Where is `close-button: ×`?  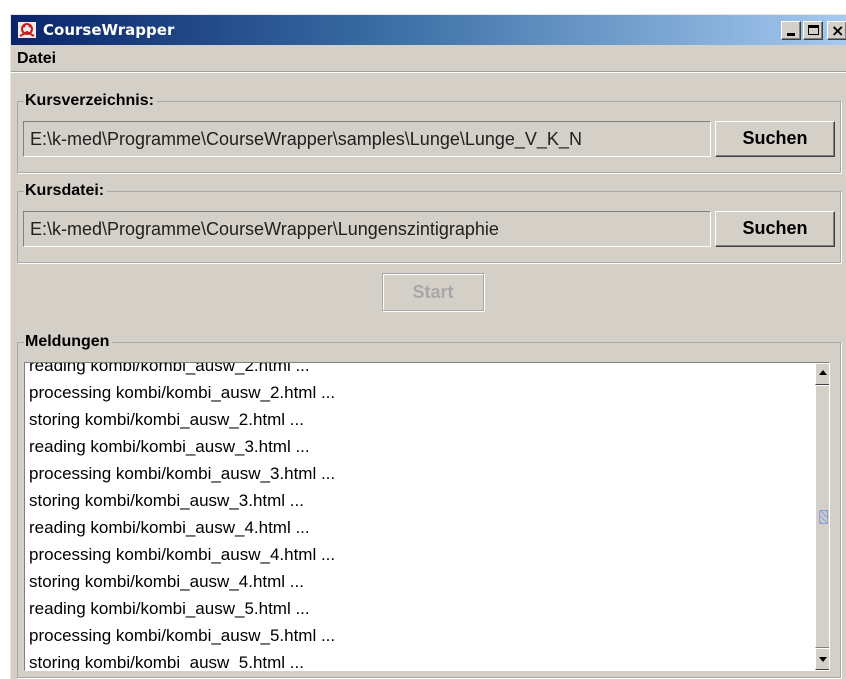 close-button: × is located at coordinates (836, 30).